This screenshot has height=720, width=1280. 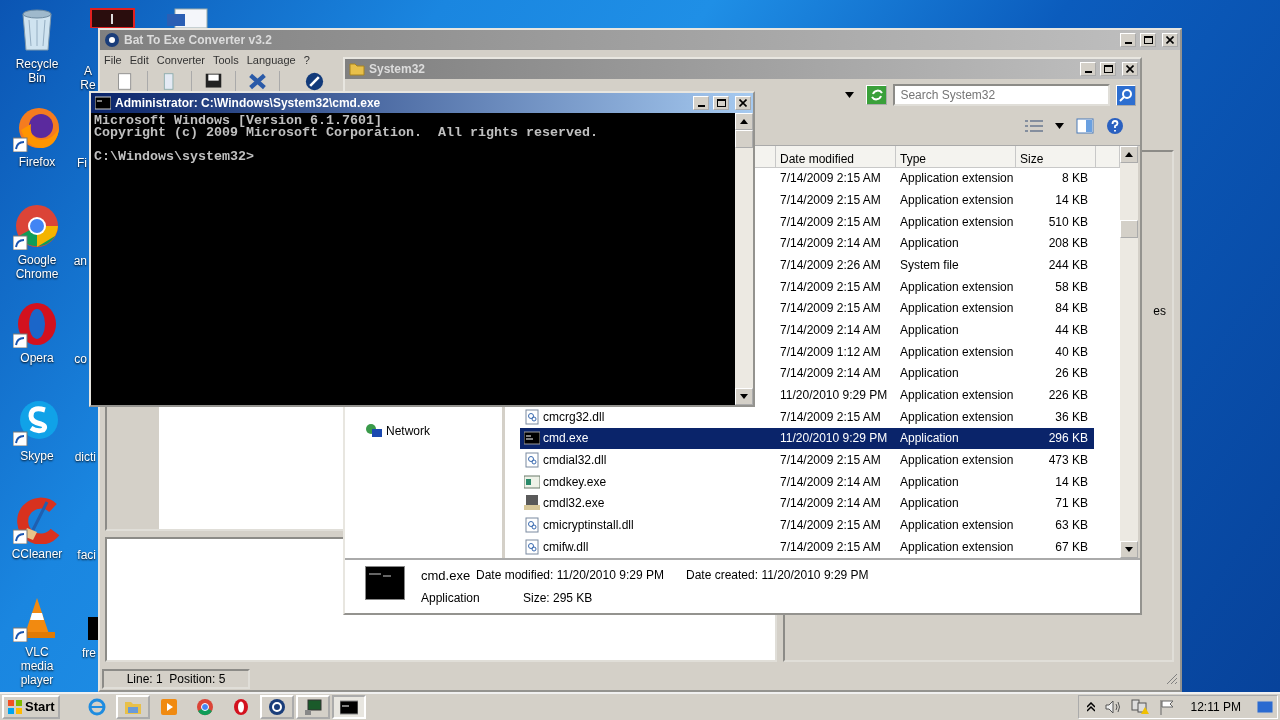 I want to click on file-row: 7/14/2009 1:12 AM Application extension 40 KB, so click(x=935, y=351).